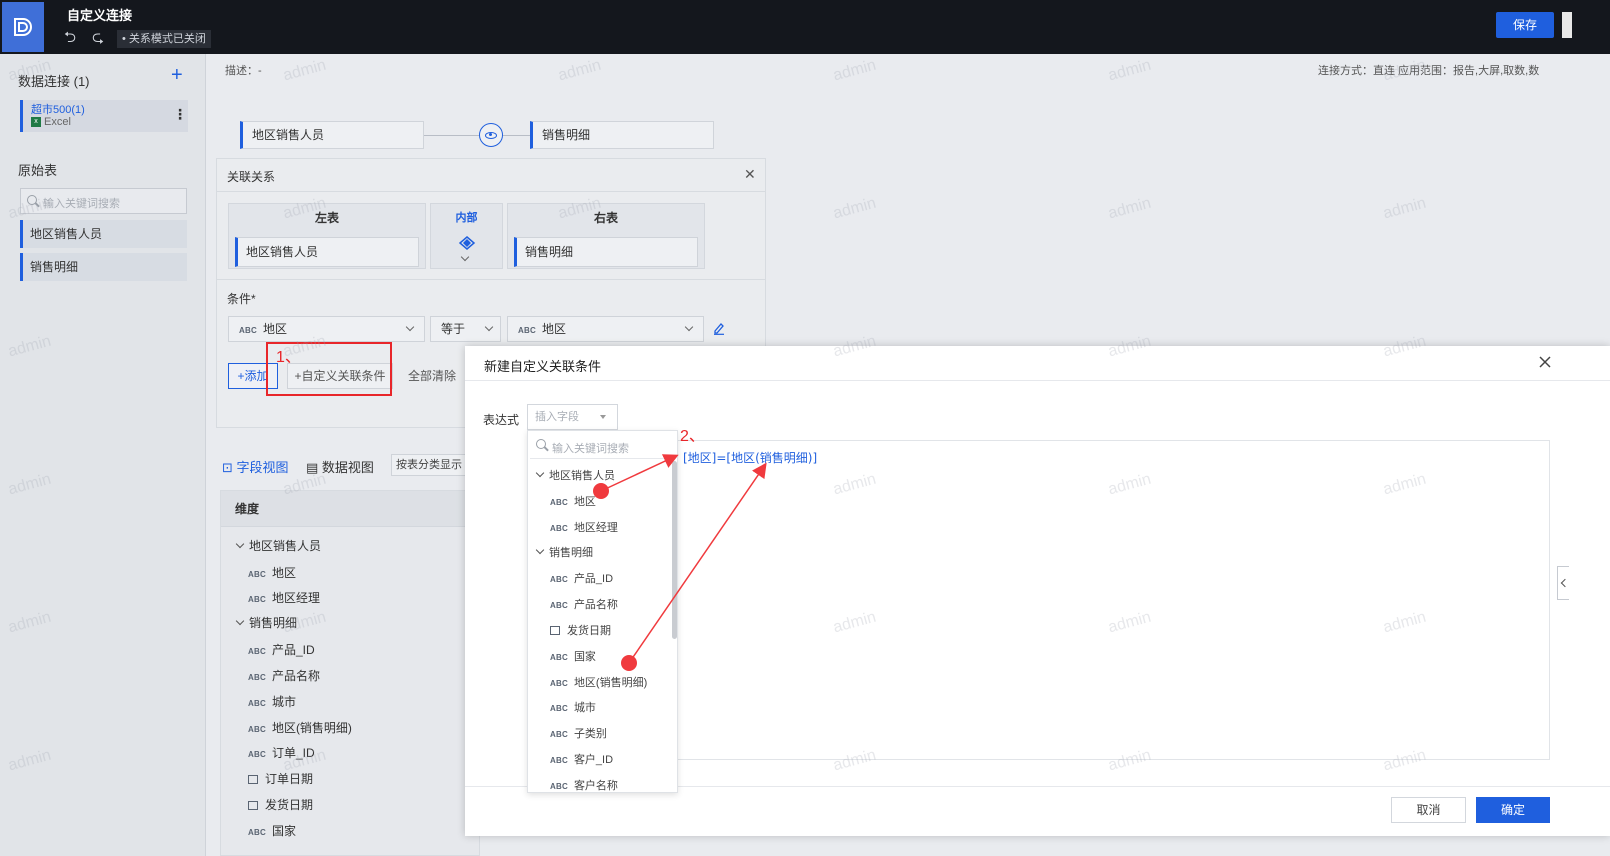  What do you see at coordinates (573, 656) in the screenshot?
I see `dropdown-field: ABC 国家` at bounding box center [573, 656].